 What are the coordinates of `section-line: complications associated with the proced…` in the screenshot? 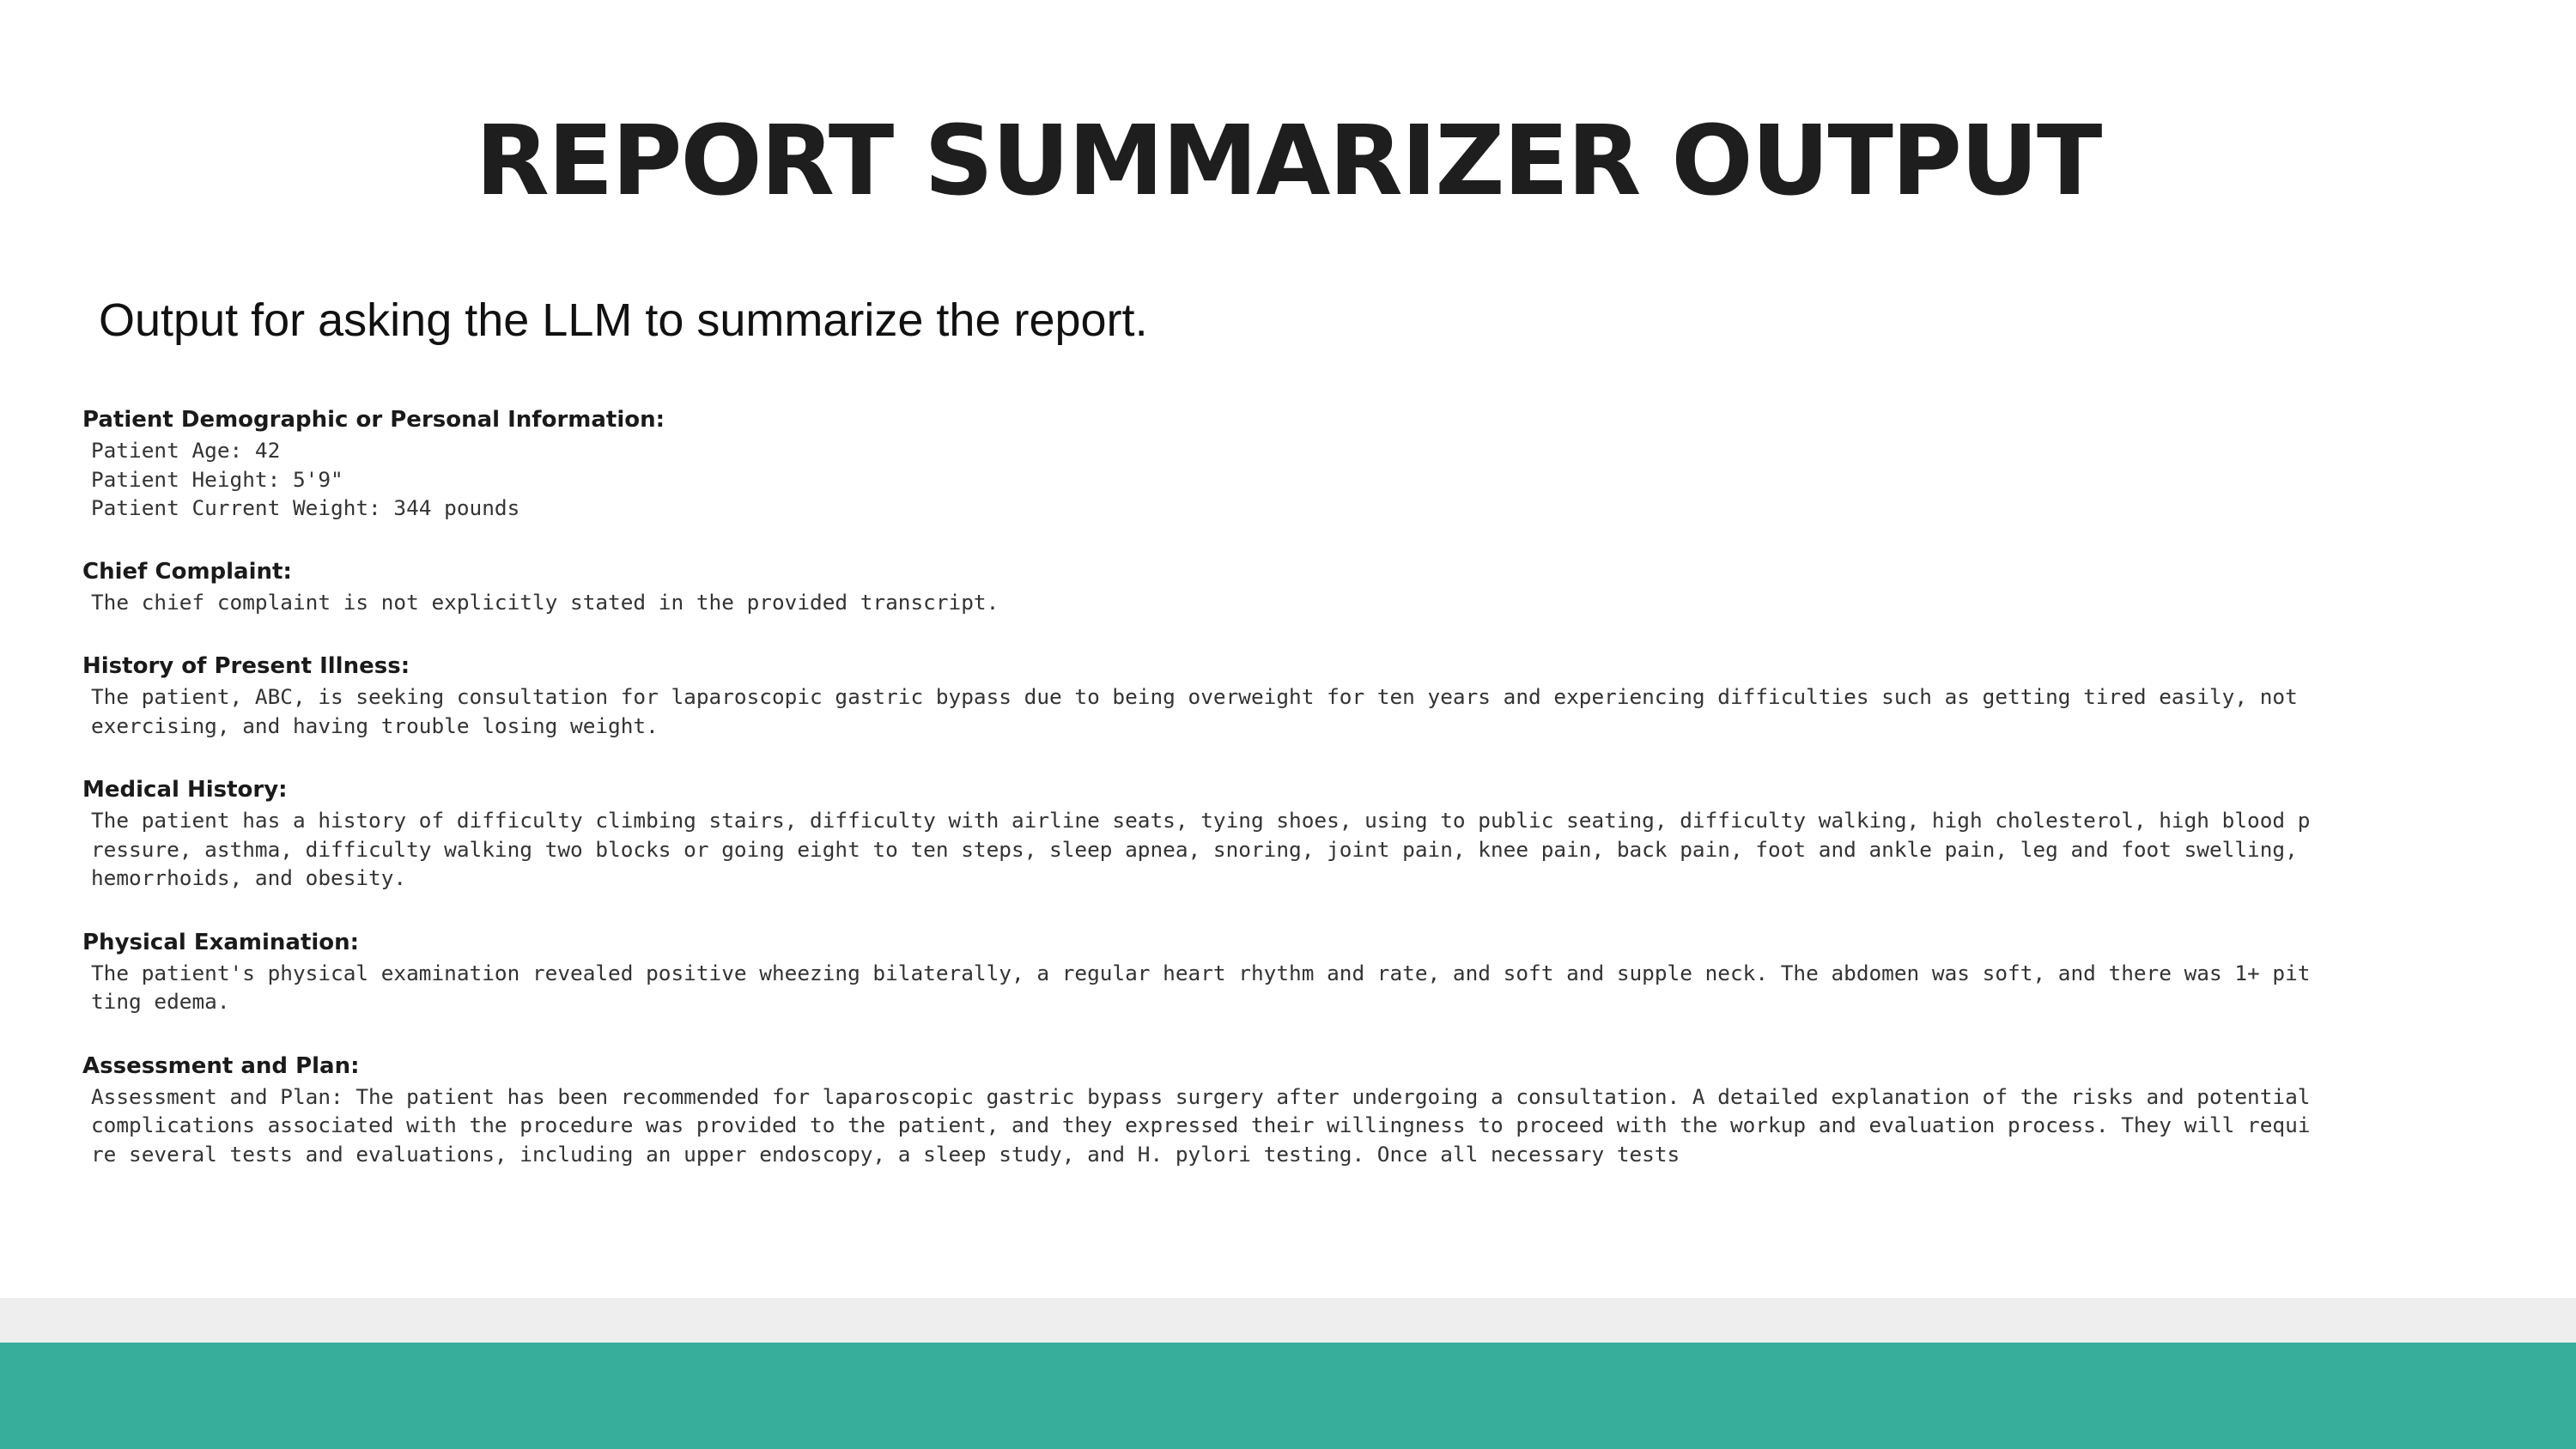 It's located at (1201, 1125).